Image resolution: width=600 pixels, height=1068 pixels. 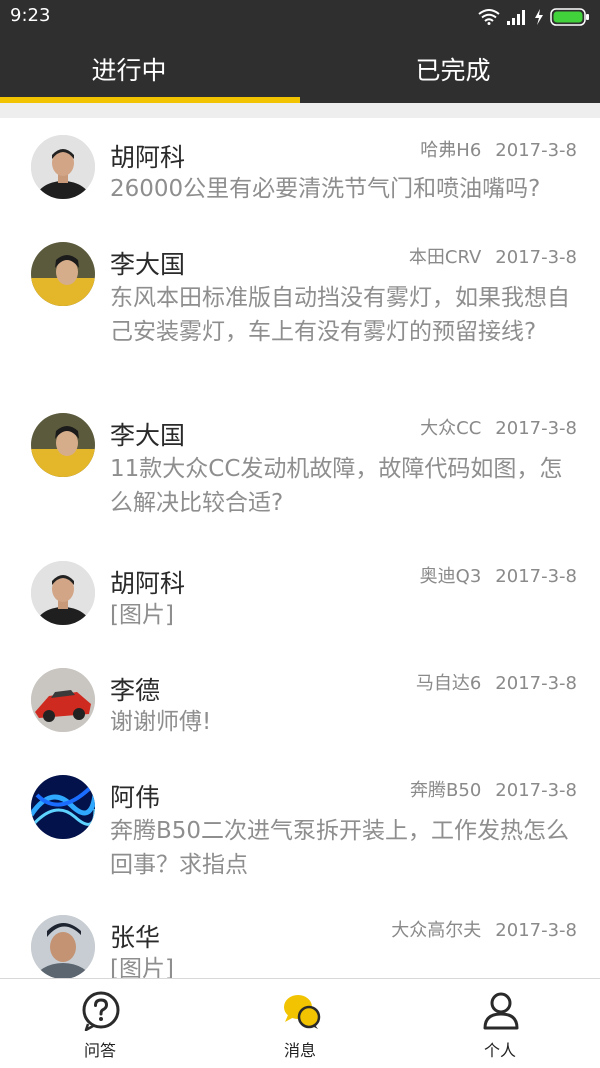 What do you see at coordinates (436, 930) in the screenshot?
I see `car-model: 大众高尔夫` at bounding box center [436, 930].